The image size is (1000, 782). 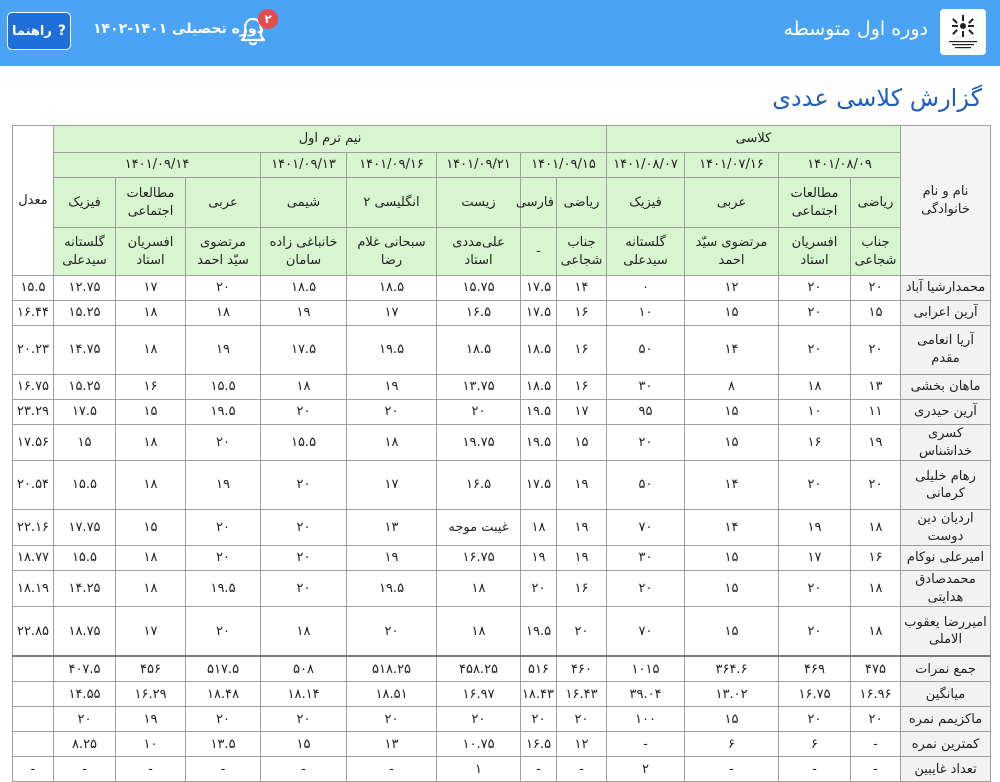 I want to click on date-header: ۱۴۰۱/۰۹/۱۵, so click(x=564, y=165).